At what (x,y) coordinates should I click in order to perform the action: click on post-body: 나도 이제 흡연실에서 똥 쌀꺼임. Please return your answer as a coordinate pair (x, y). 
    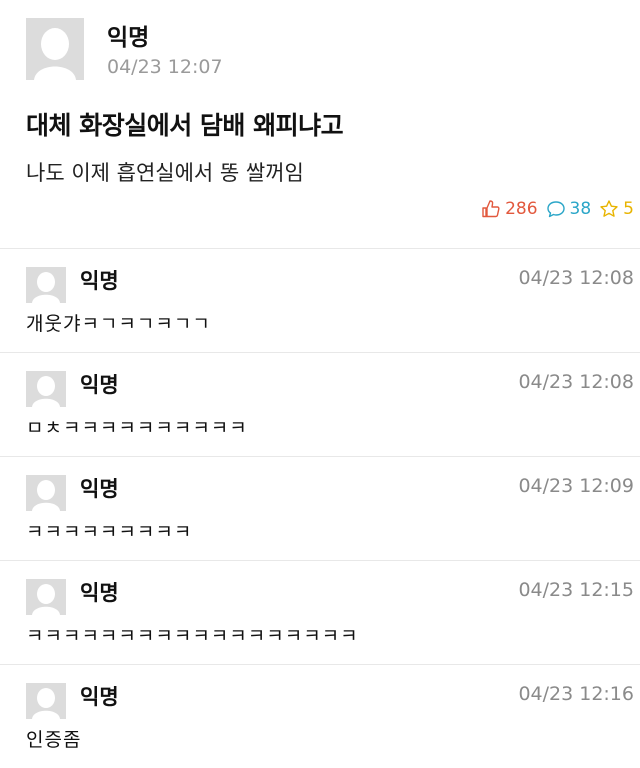
    Looking at the image, I should click on (165, 173).